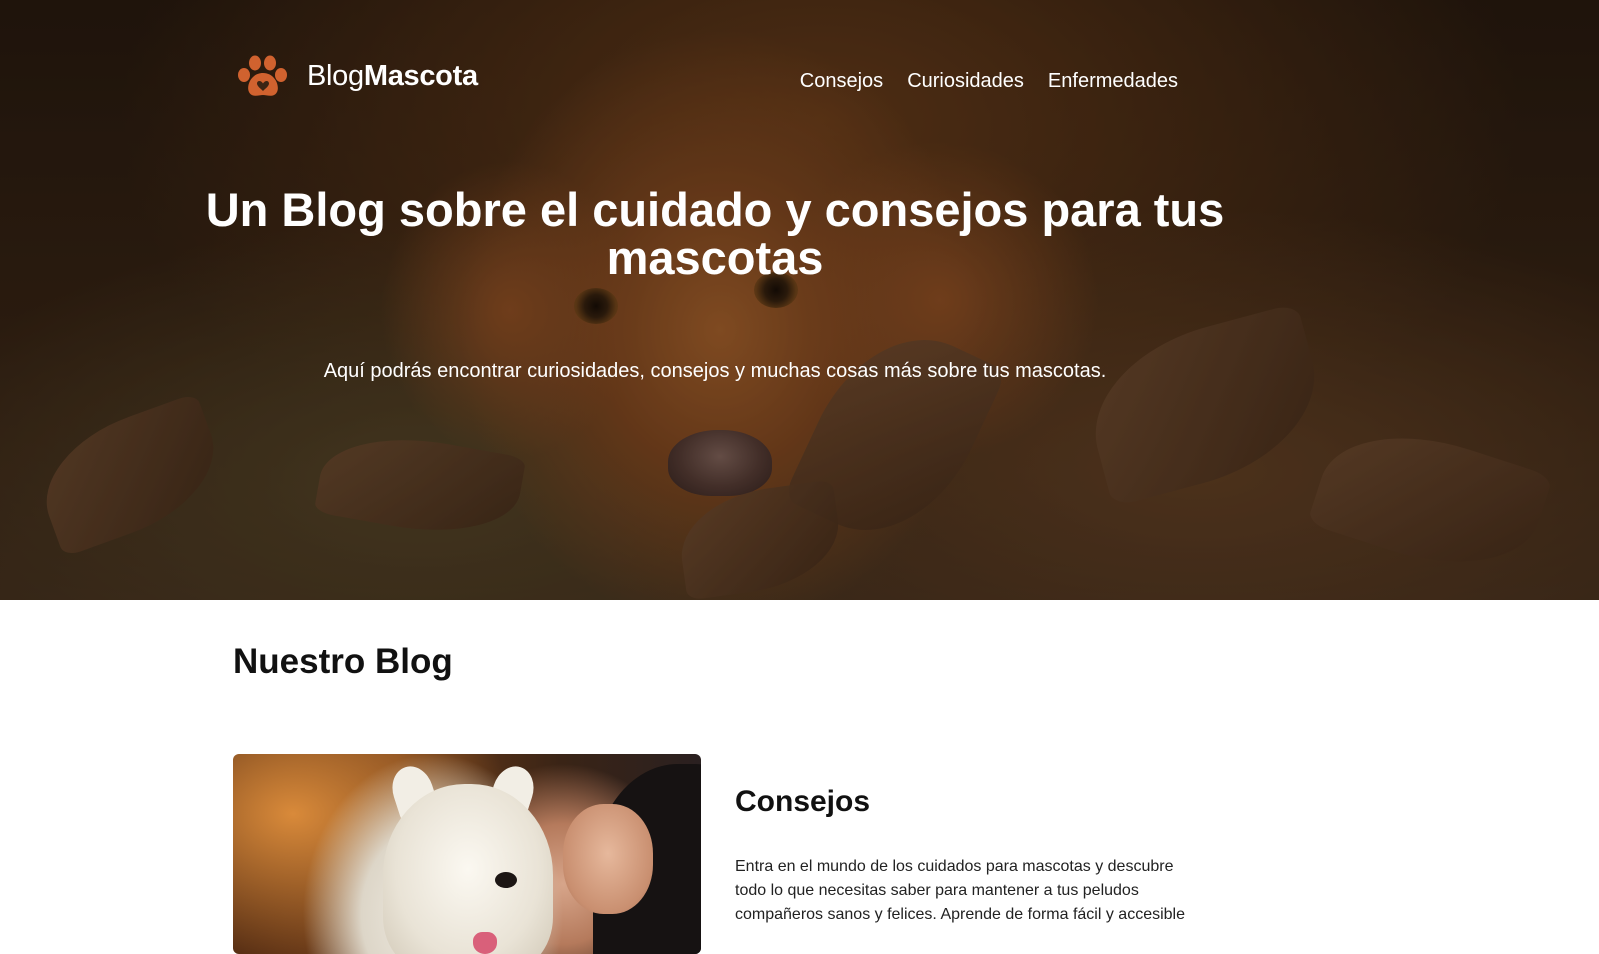 The height and width of the screenshot is (954, 1599). Describe the element at coordinates (1113, 81) in the screenshot. I see `nav-link-enfermedades: Enfermedades` at that location.